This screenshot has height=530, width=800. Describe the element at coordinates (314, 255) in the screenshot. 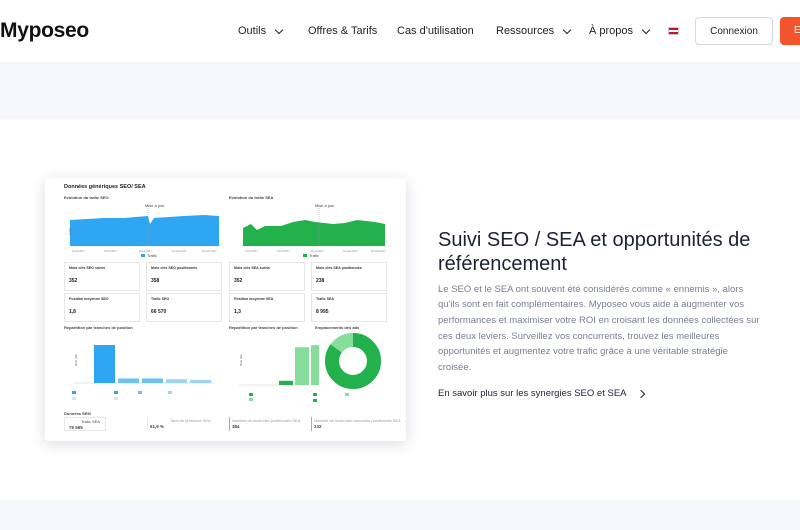

I see `sea-legend-label: Trafic` at that location.